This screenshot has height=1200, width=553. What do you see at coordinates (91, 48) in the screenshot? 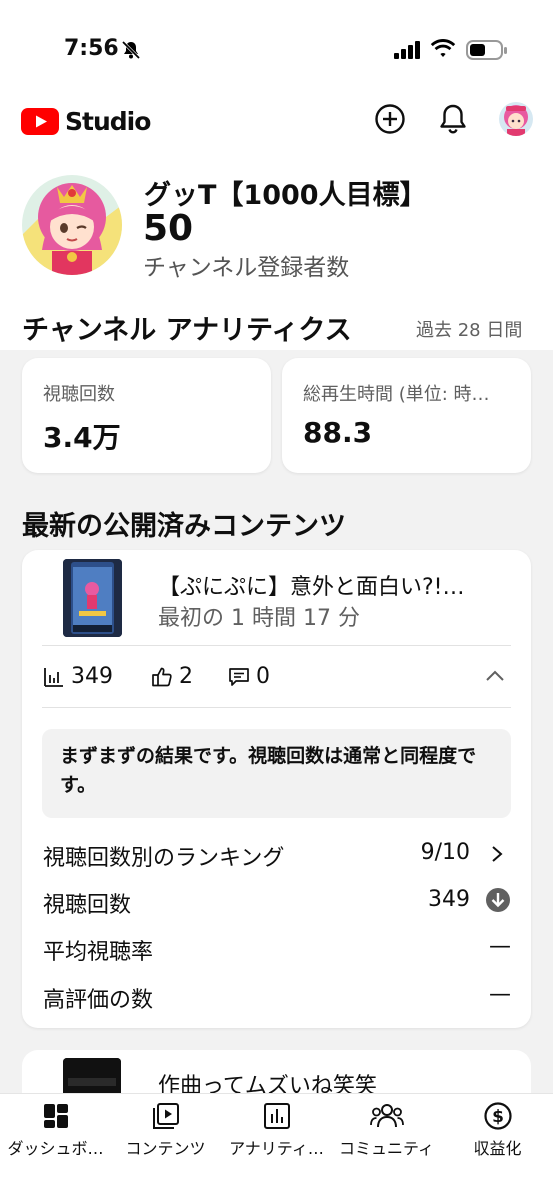
I see `status-time: 7:56` at bounding box center [91, 48].